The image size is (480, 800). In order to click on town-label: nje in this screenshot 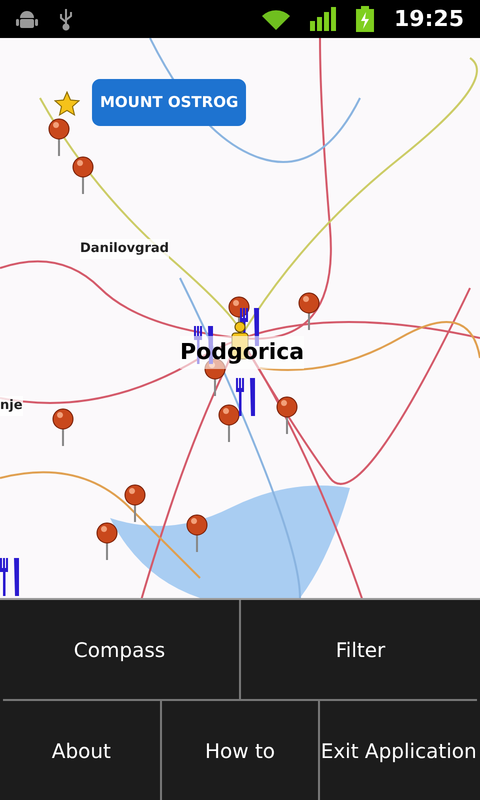, I will do `click(11, 406)`.